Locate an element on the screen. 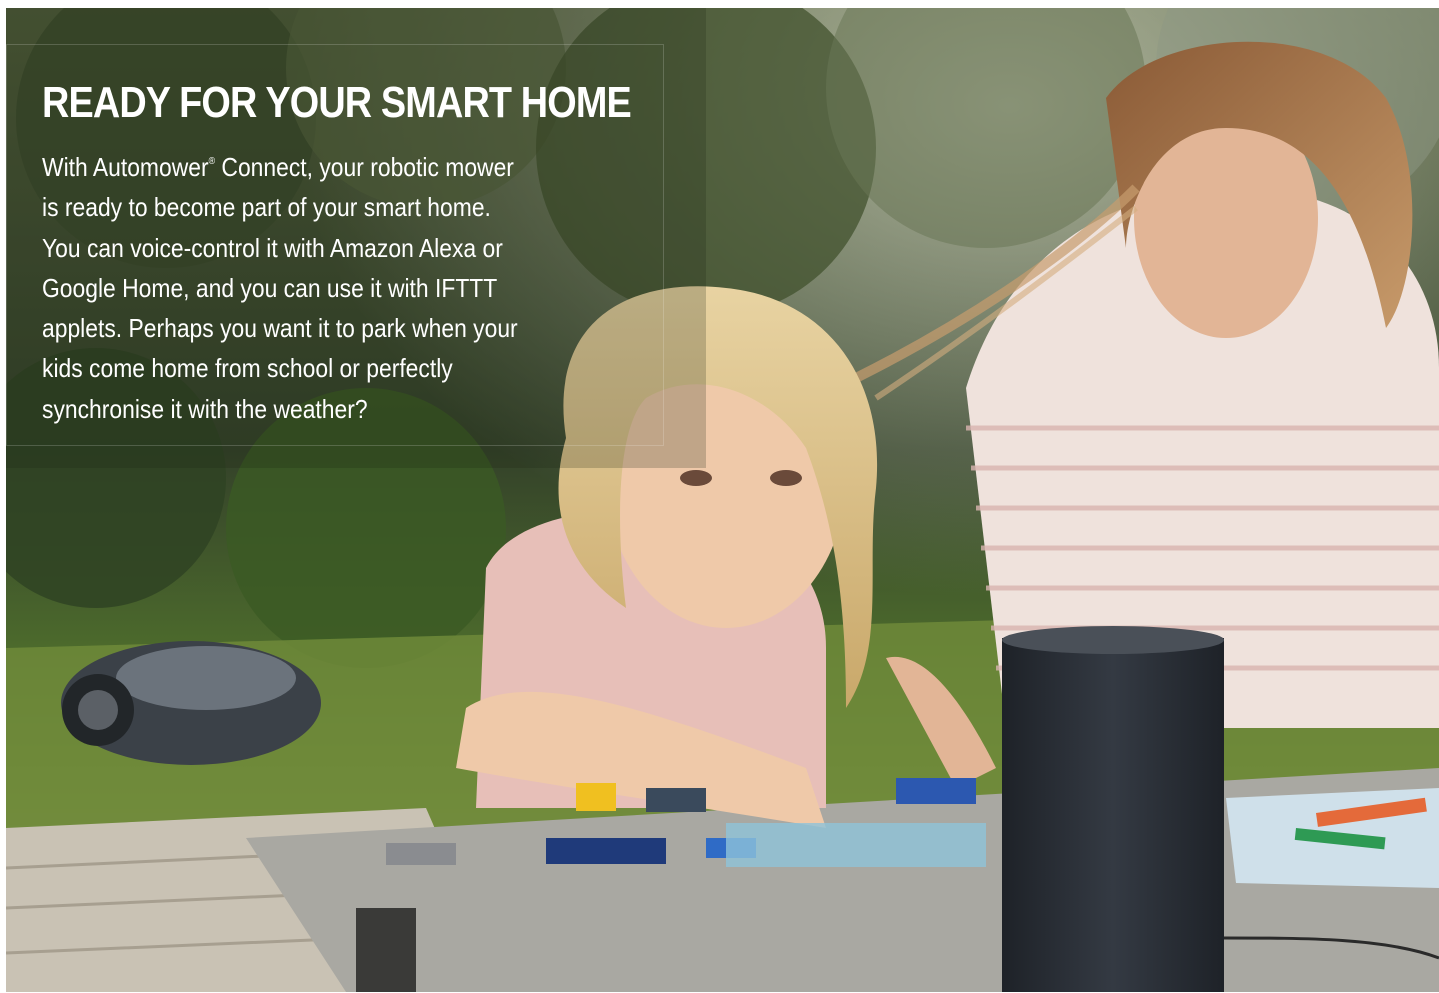 This screenshot has width=1439, height=993. headline: READY FOR YOUR SMART HOME is located at coordinates (337, 102).